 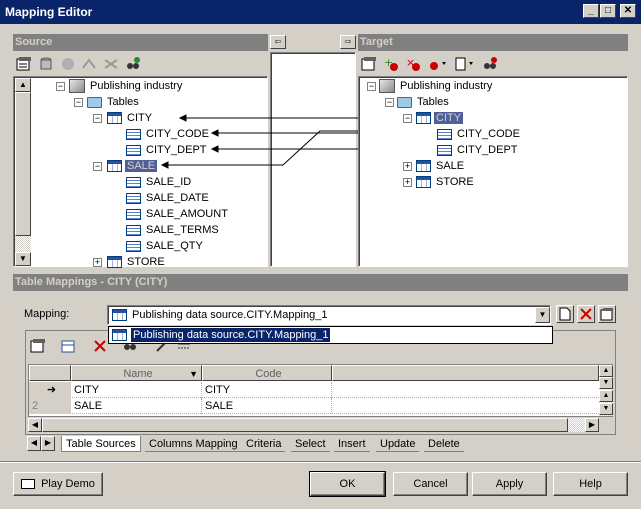 I want to click on column-header-filler, so click(x=465, y=373).